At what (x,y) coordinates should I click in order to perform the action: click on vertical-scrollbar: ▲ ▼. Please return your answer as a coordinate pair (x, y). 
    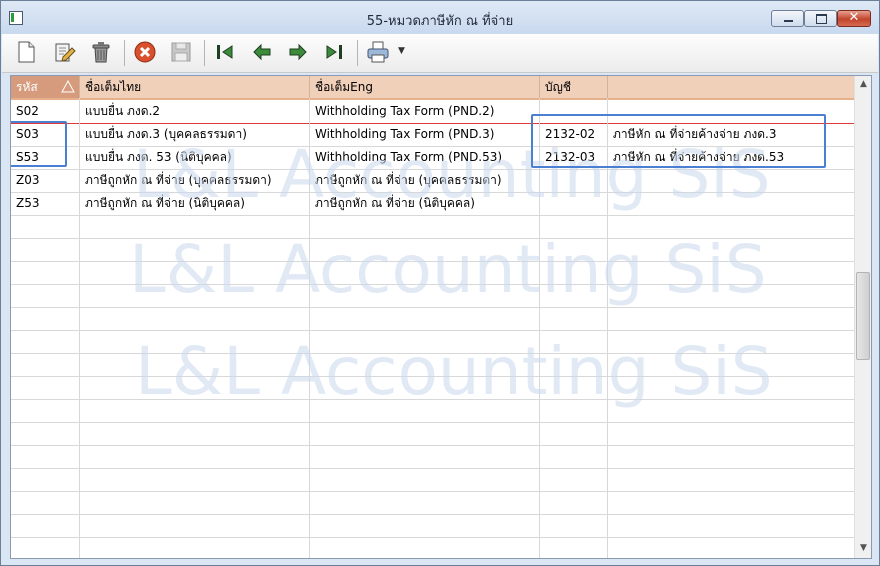
    Looking at the image, I should click on (862, 317).